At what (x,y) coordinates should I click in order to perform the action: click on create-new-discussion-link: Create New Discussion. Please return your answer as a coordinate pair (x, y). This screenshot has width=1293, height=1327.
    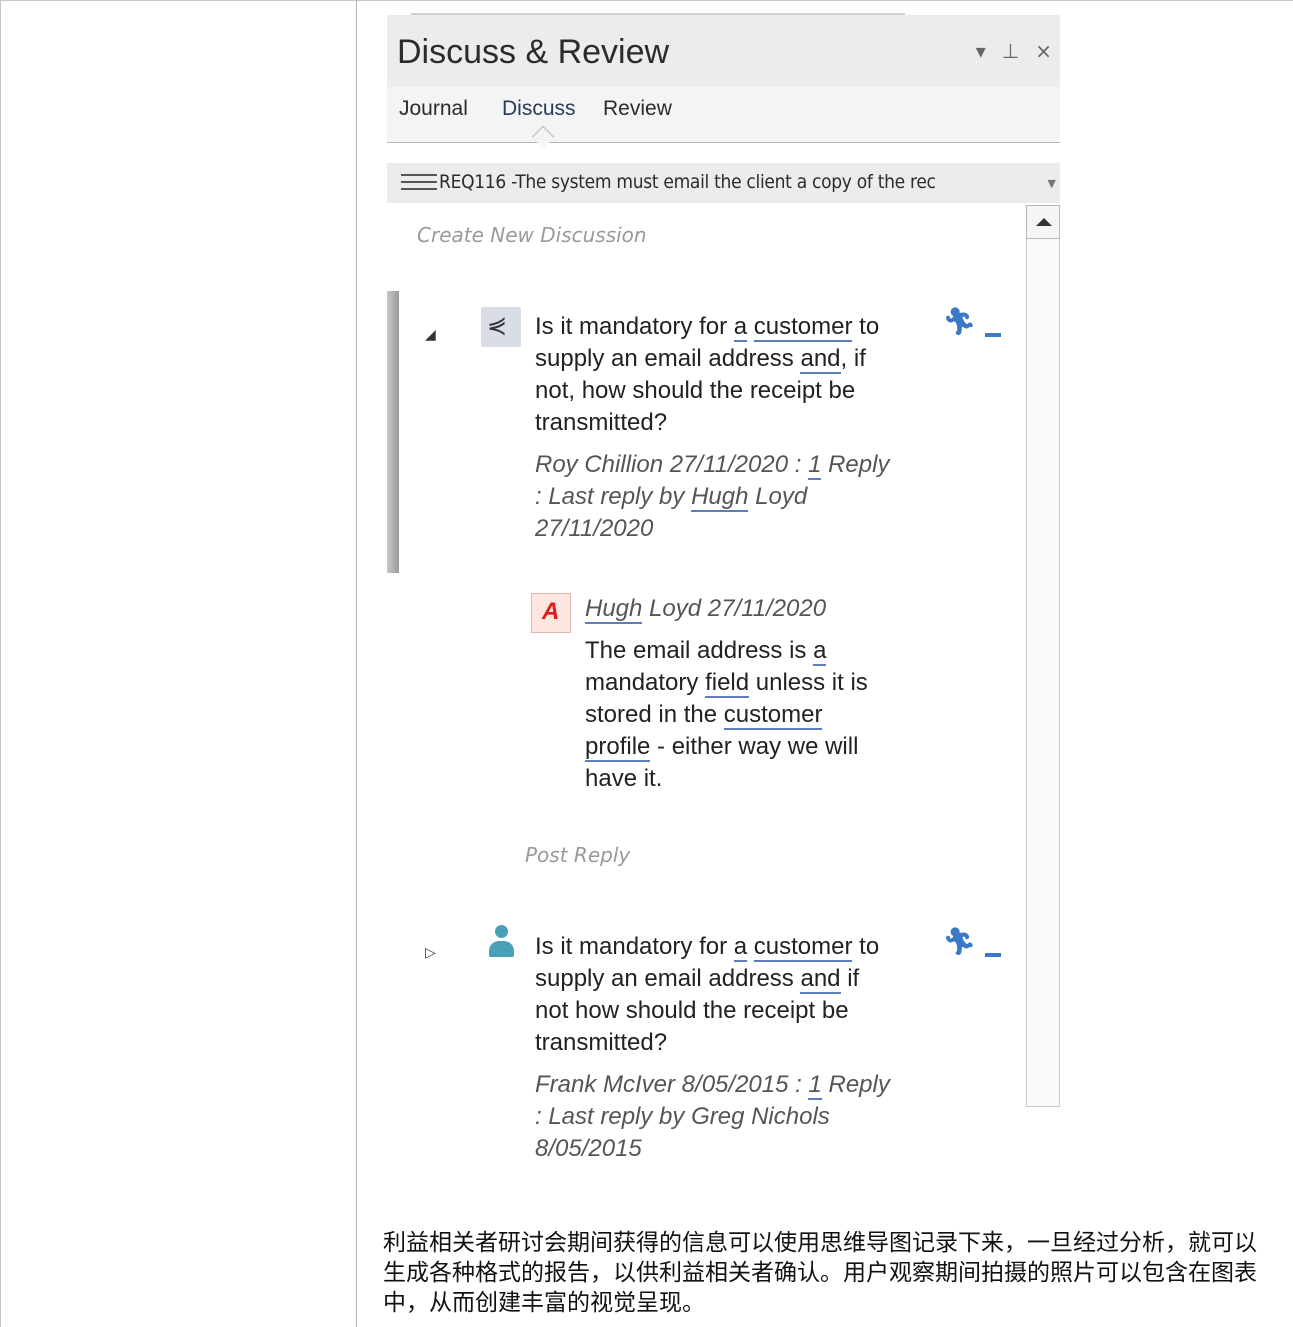
    Looking at the image, I should click on (532, 235).